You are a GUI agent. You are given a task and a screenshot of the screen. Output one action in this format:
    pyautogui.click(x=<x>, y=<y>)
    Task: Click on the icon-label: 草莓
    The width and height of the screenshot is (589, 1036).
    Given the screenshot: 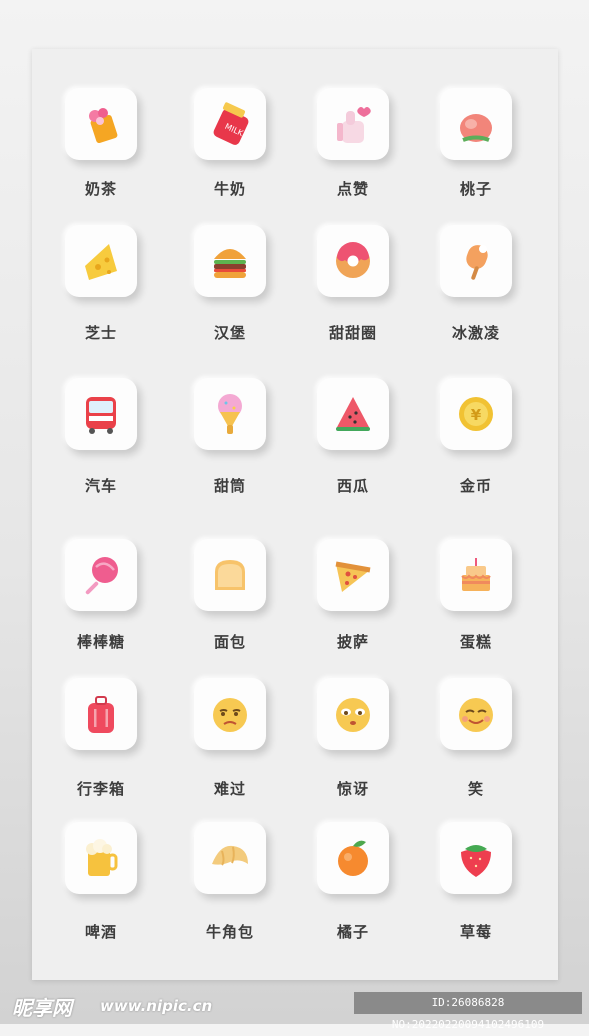 What is the action you would take?
    pyautogui.click(x=475, y=932)
    